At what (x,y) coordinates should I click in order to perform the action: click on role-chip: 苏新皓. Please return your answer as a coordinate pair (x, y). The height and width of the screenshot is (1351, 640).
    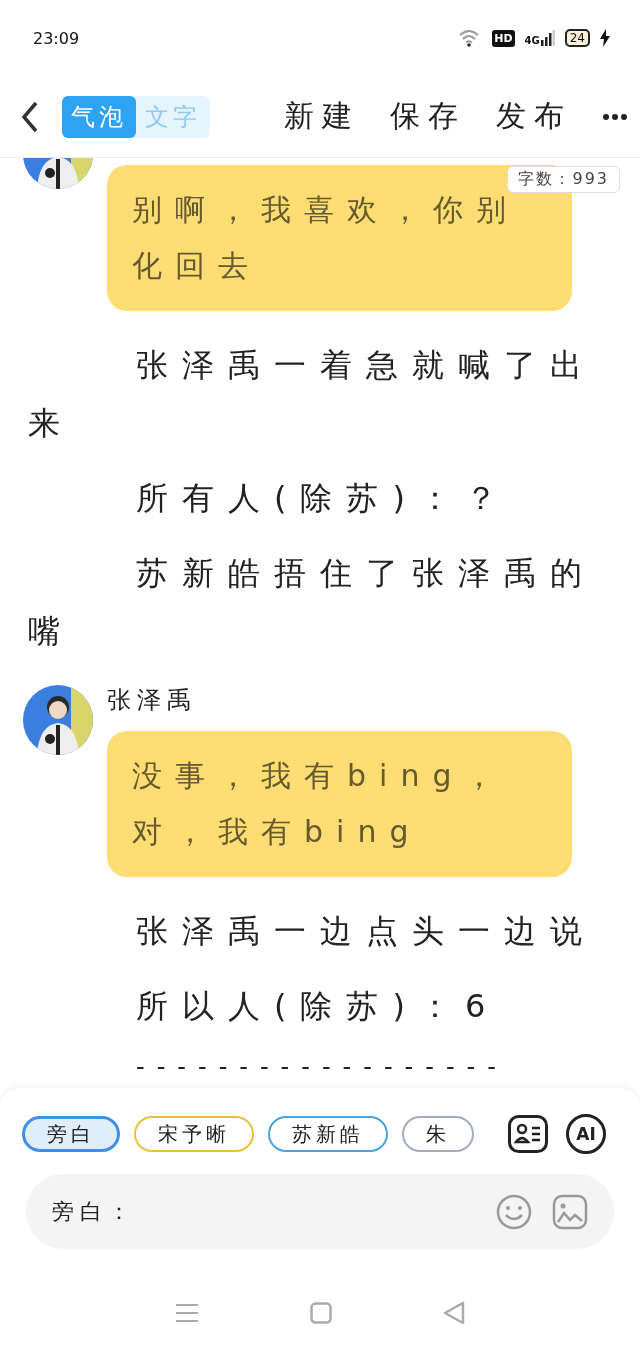
    Looking at the image, I should click on (328, 1134).